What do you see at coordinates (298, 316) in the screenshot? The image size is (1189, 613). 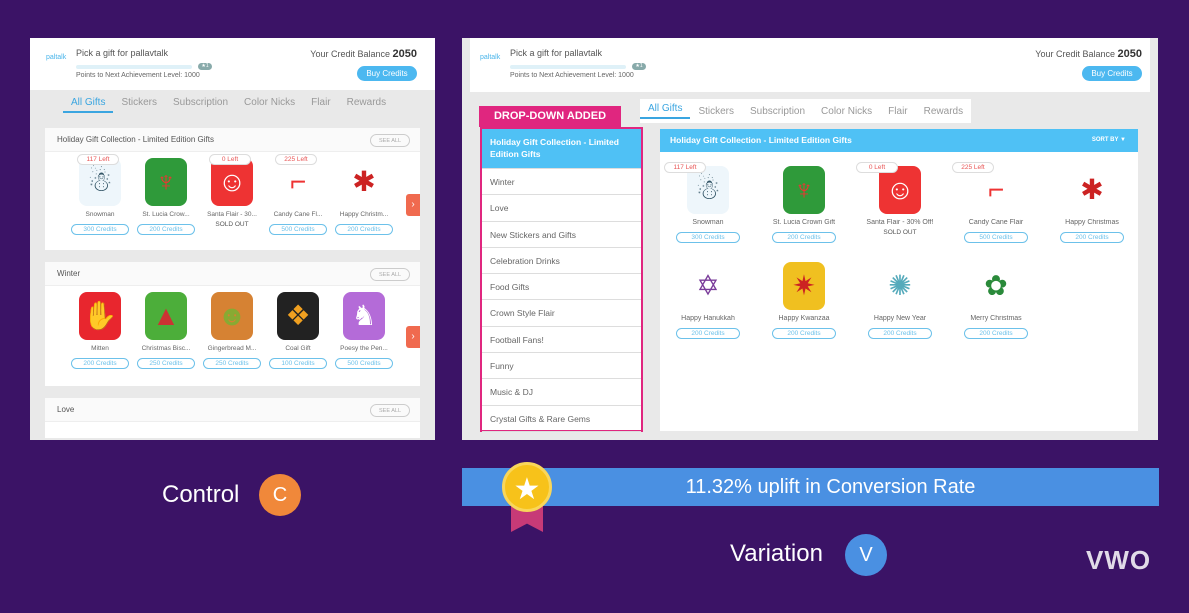 I see `gift-box-icon: ❖` at bounding box center [298, 316].